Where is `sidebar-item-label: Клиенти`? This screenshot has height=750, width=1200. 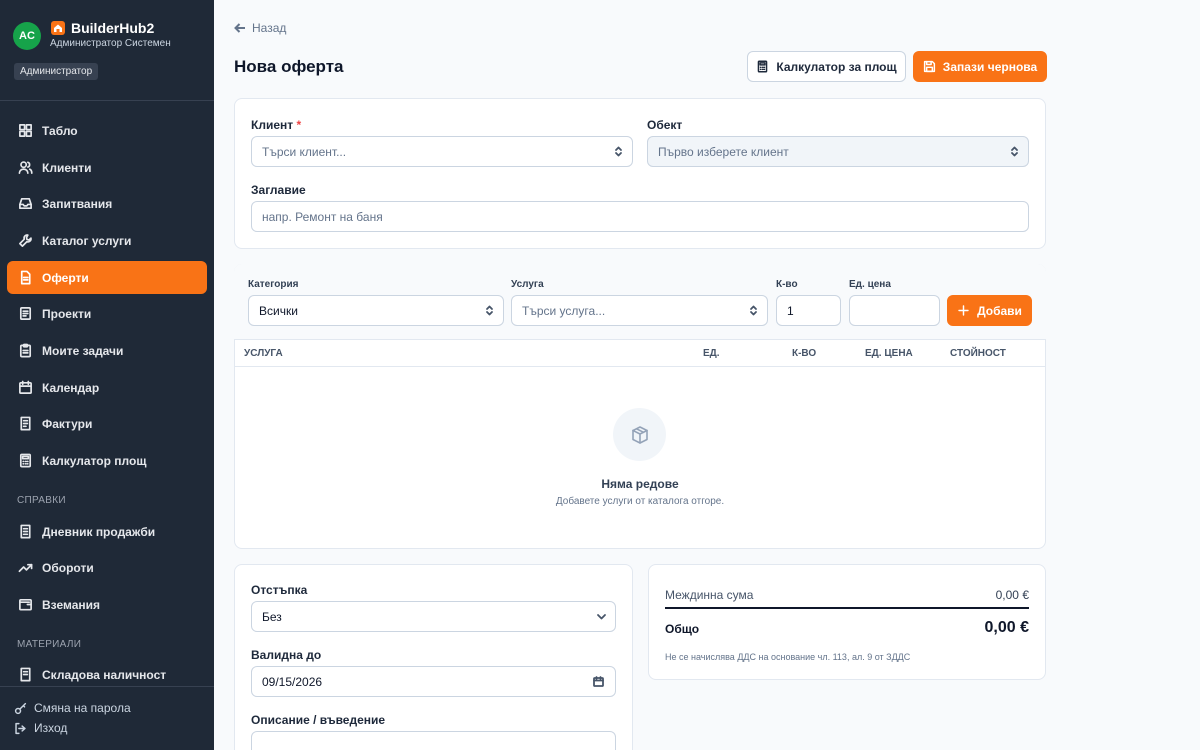
sidebar-item-label: Клиенти is located at coordinates (67, 167).